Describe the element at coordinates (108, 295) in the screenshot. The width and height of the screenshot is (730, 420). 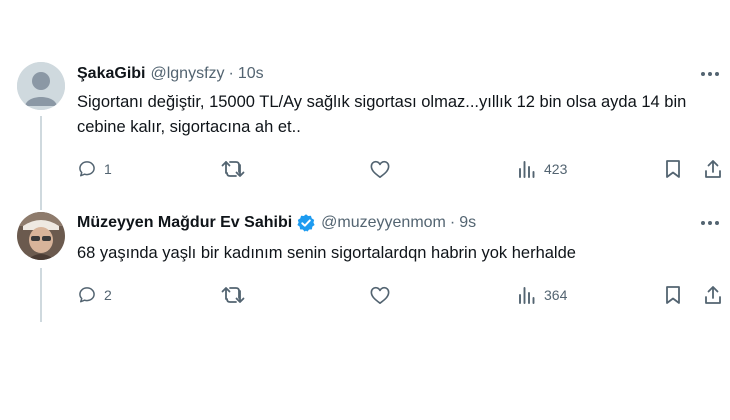
I see `reply-count: 2` at that location.